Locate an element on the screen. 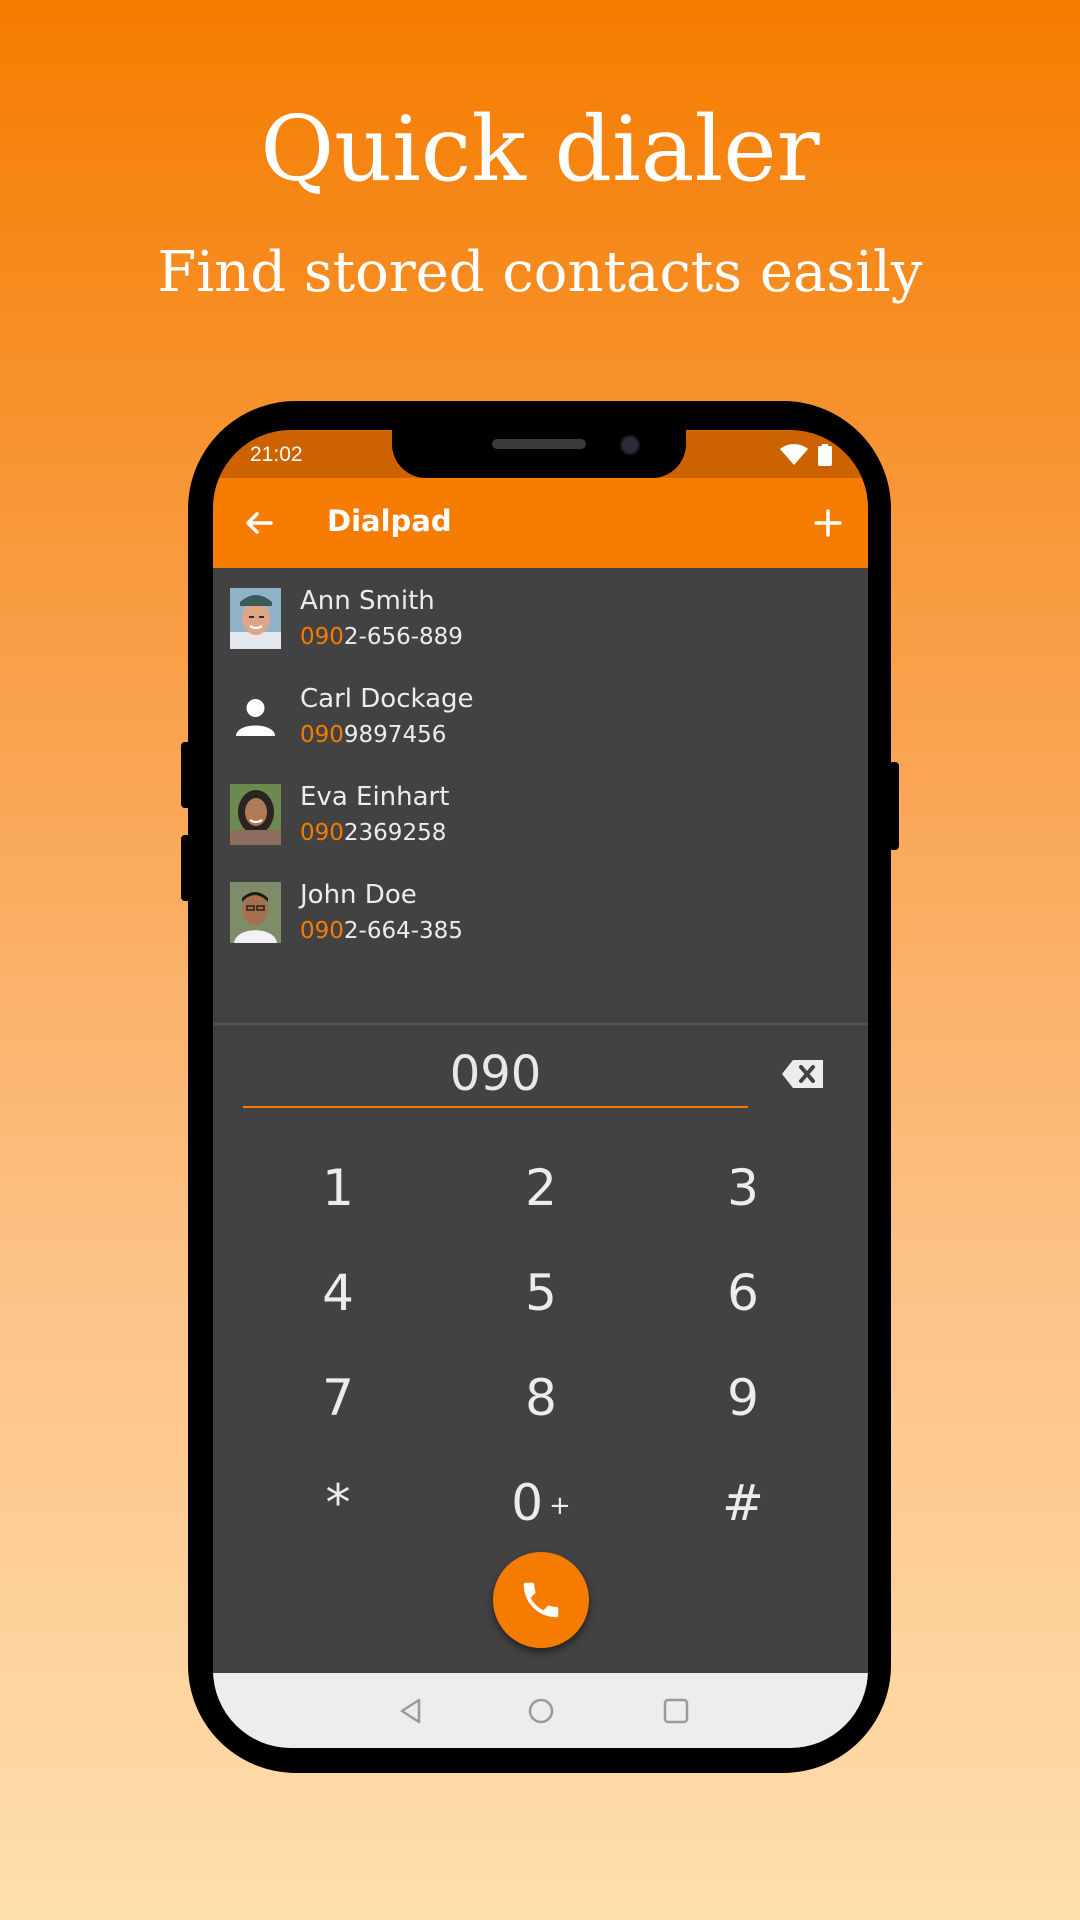  dial-key-label: 2 is located at coordinates (541, 1188).